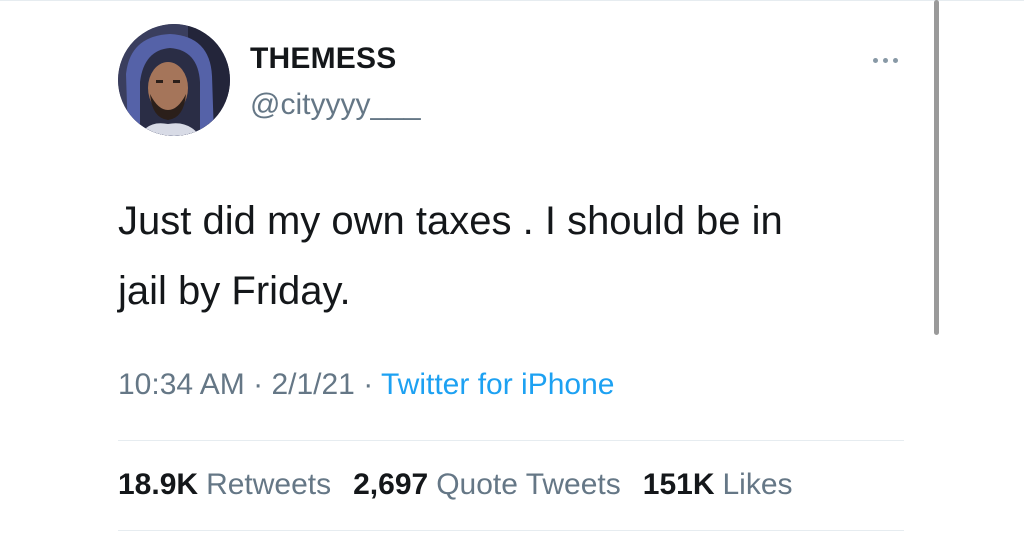 This screenshot has height=536, width=1024. Describe the element at coordinates (450, 221) in the screenshot. I see `tweet-text-line: Just did my own taxes . I should be in` at that location.